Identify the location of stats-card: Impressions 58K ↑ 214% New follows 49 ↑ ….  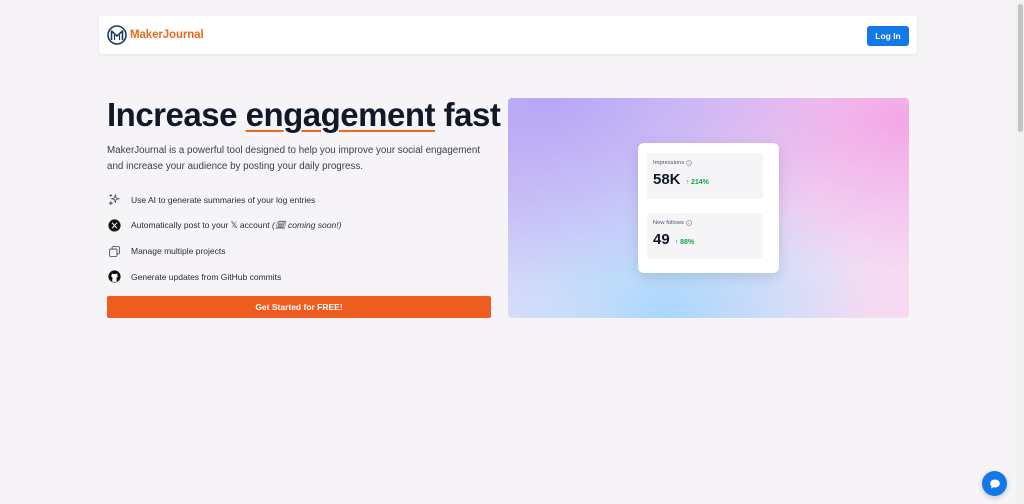
(708, 208).